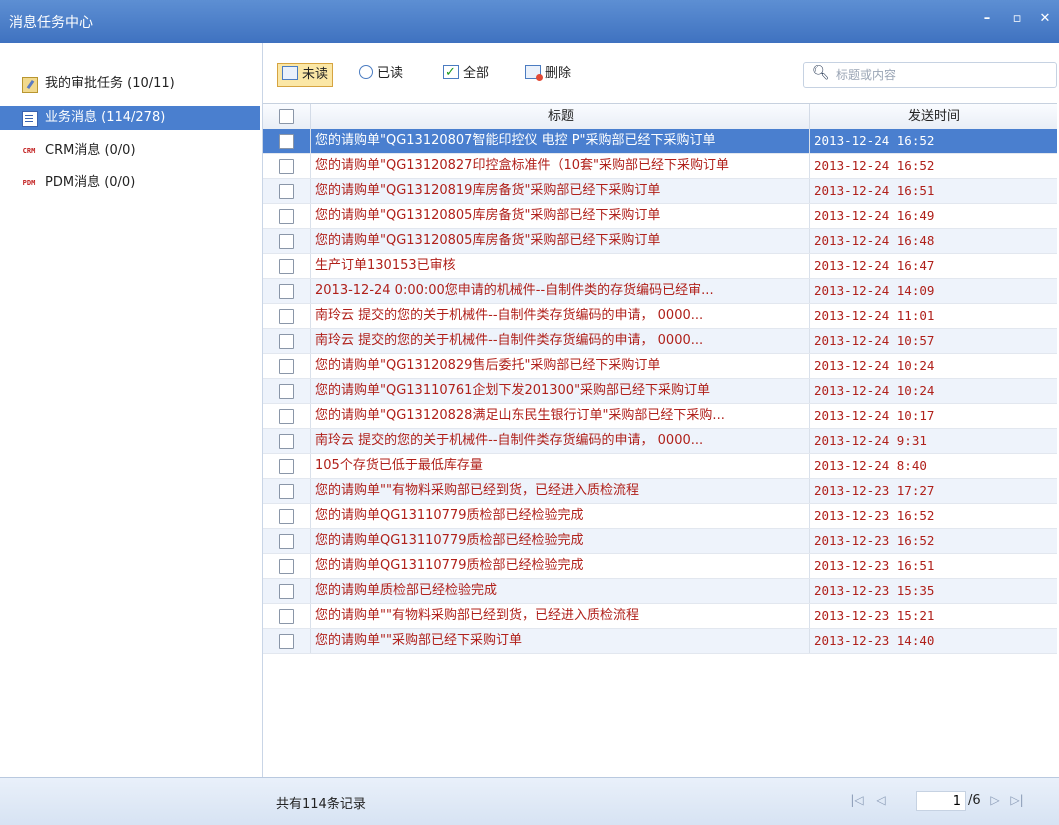  I want to click on checkbox-icon, so click(451, 73).